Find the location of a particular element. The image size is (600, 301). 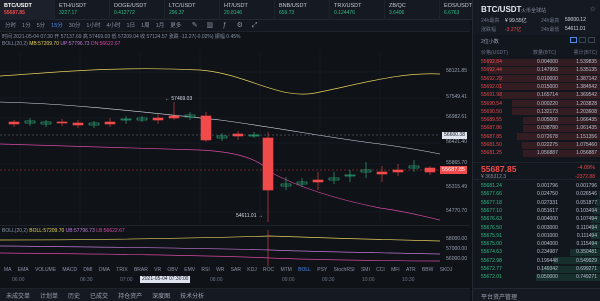

bottom-tab: 计划单 is located at coordinates (49, 295).